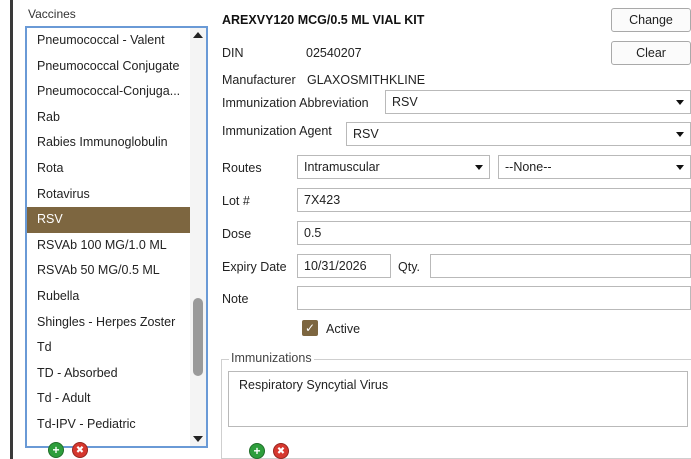 This screenshot has height=459, width=691. Describe the element at coordinates (109, 169) in the screenshot. I see `vaccine-list-item: Rota` at that location.